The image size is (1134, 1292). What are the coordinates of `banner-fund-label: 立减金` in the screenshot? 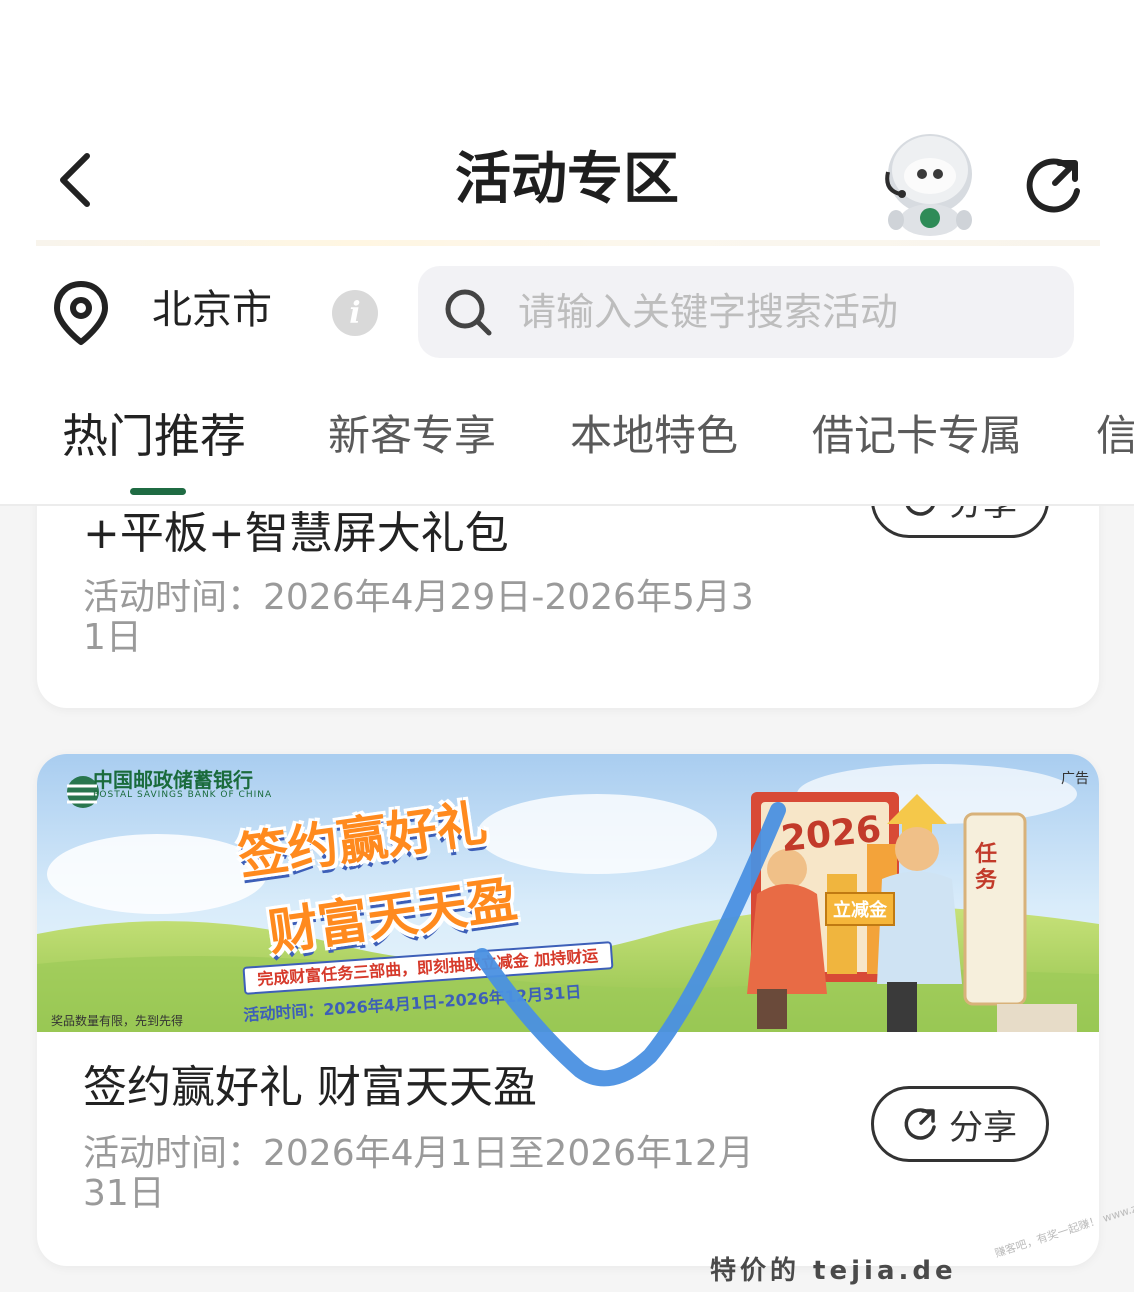 It's located at (860, 909).